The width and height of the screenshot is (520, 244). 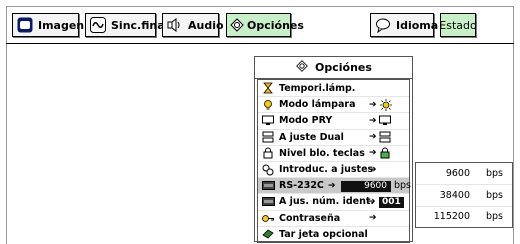 I want to click on menu-opciones-label: Opciónes, so click(x=275, y=25).